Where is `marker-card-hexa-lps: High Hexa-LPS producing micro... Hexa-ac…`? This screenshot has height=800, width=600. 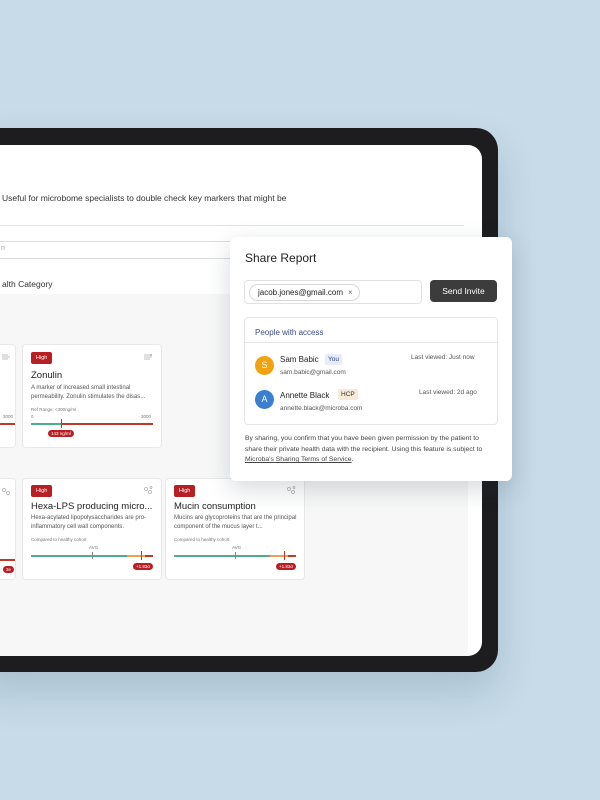 marker-card-hexa-lps: High Hexa-LPS producing micro... Hexa-ac… is located at coordinates (92, 529).